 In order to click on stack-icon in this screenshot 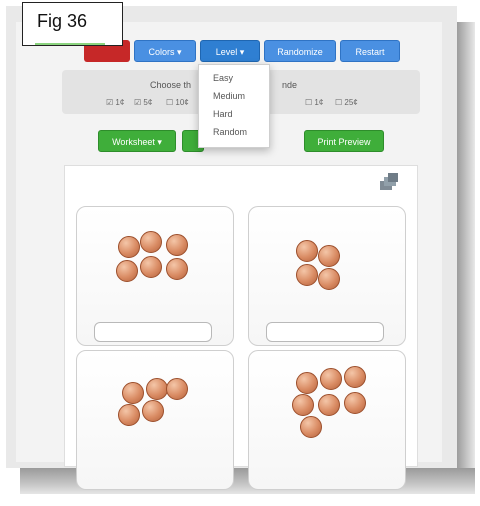, I will do `click(389, 182)`.